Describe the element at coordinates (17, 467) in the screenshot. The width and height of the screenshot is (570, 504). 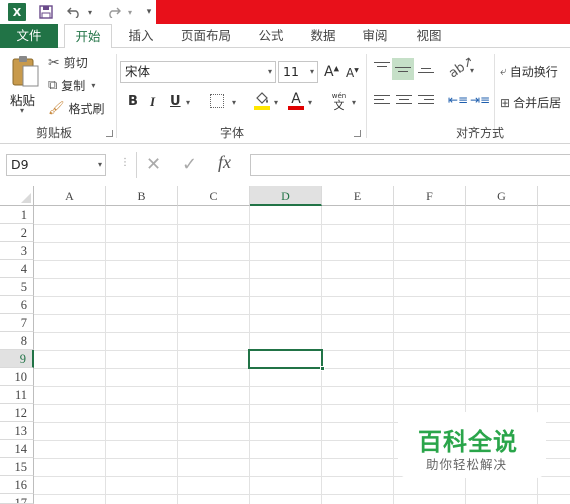
I see `row-header: 15` at that location.